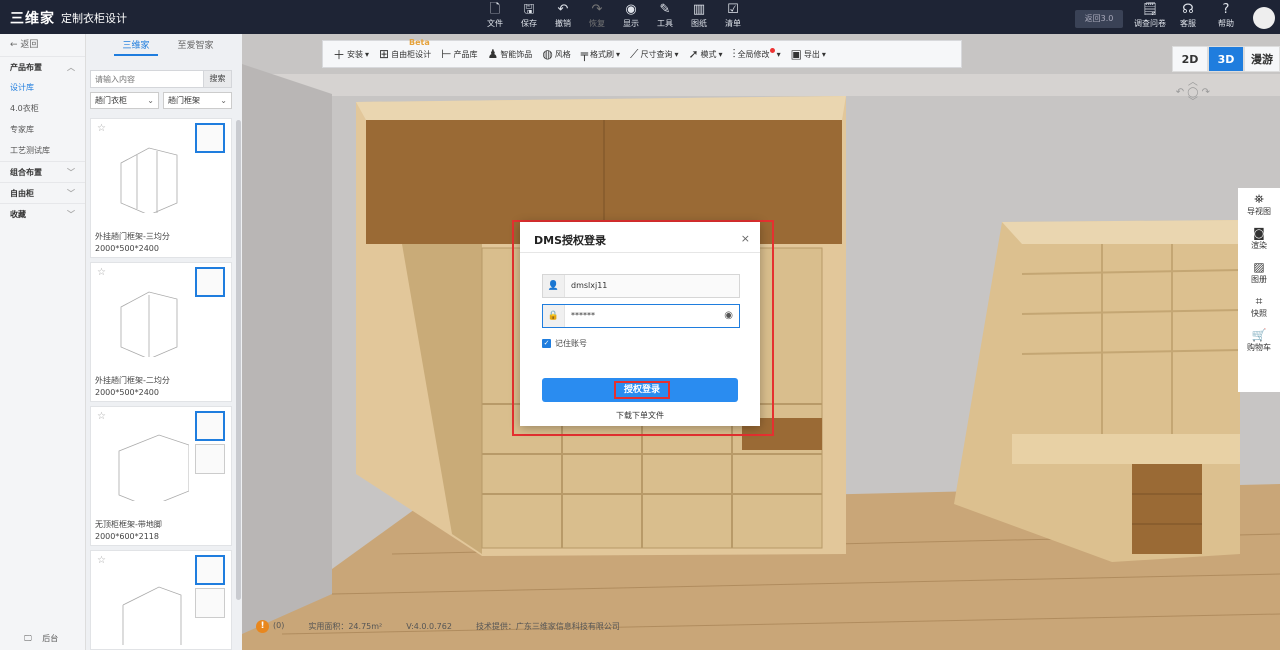 The image size is (1280, 650). Describe the element at coordinates (42, 87) in the screenshot. I see `nav-item-design-library: 设计库` at that location.